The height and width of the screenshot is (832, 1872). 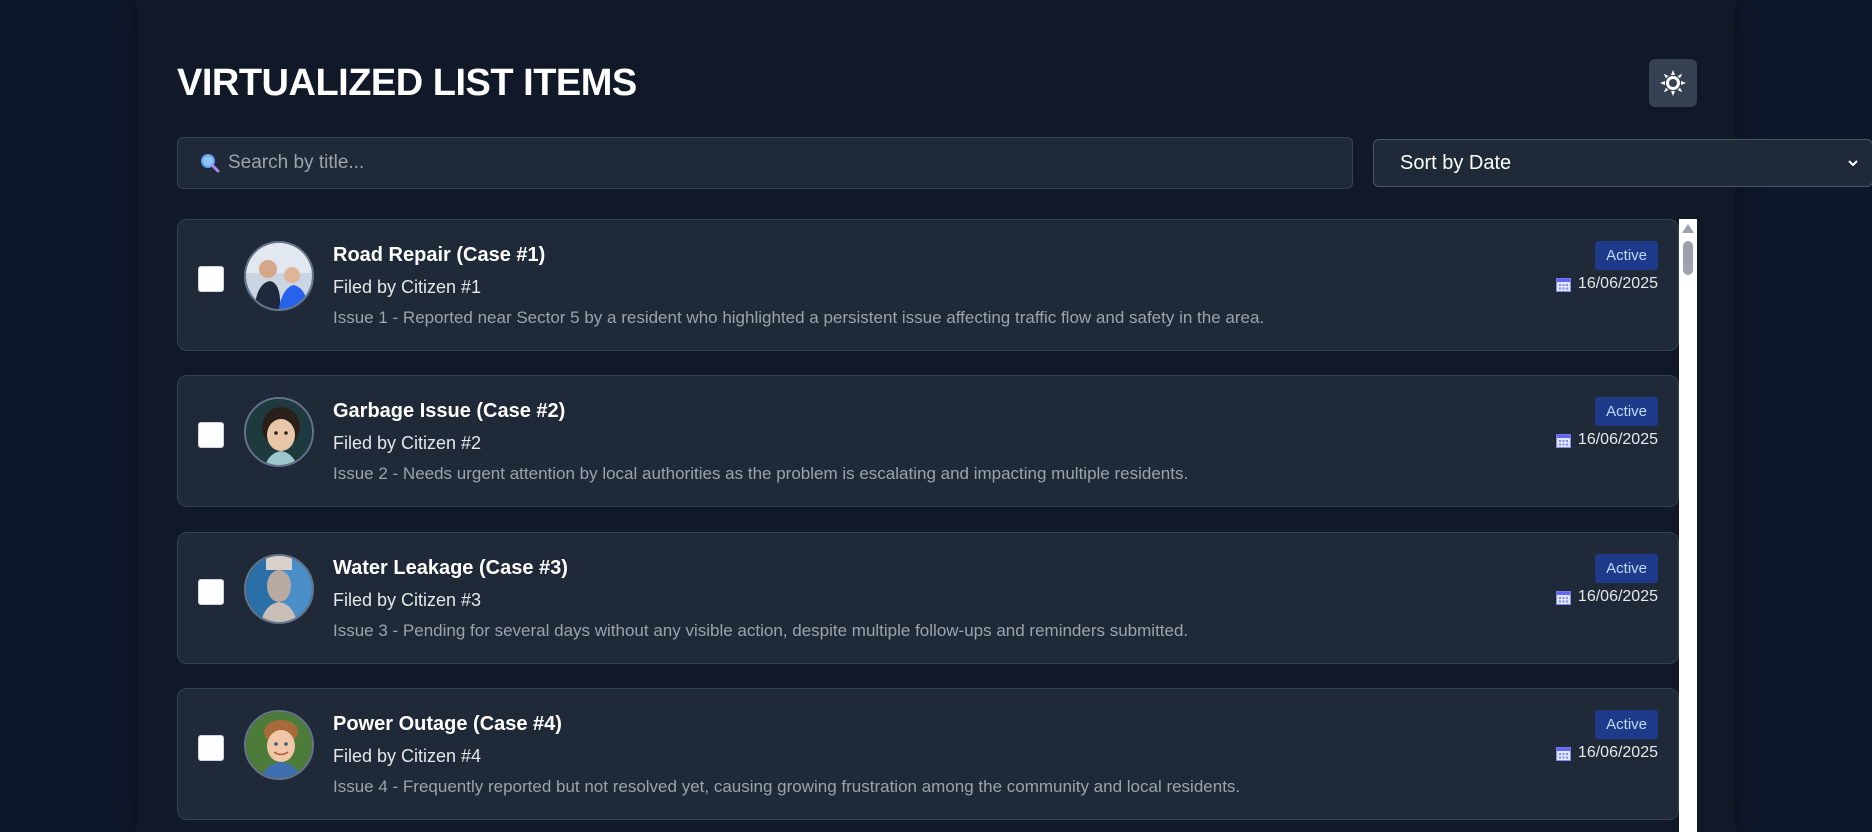 What do you see at coordinates (407, 287) in the screenshot?
I see `item-filed-by: Filed by Citizen #1` at bounding box center [407, 287].